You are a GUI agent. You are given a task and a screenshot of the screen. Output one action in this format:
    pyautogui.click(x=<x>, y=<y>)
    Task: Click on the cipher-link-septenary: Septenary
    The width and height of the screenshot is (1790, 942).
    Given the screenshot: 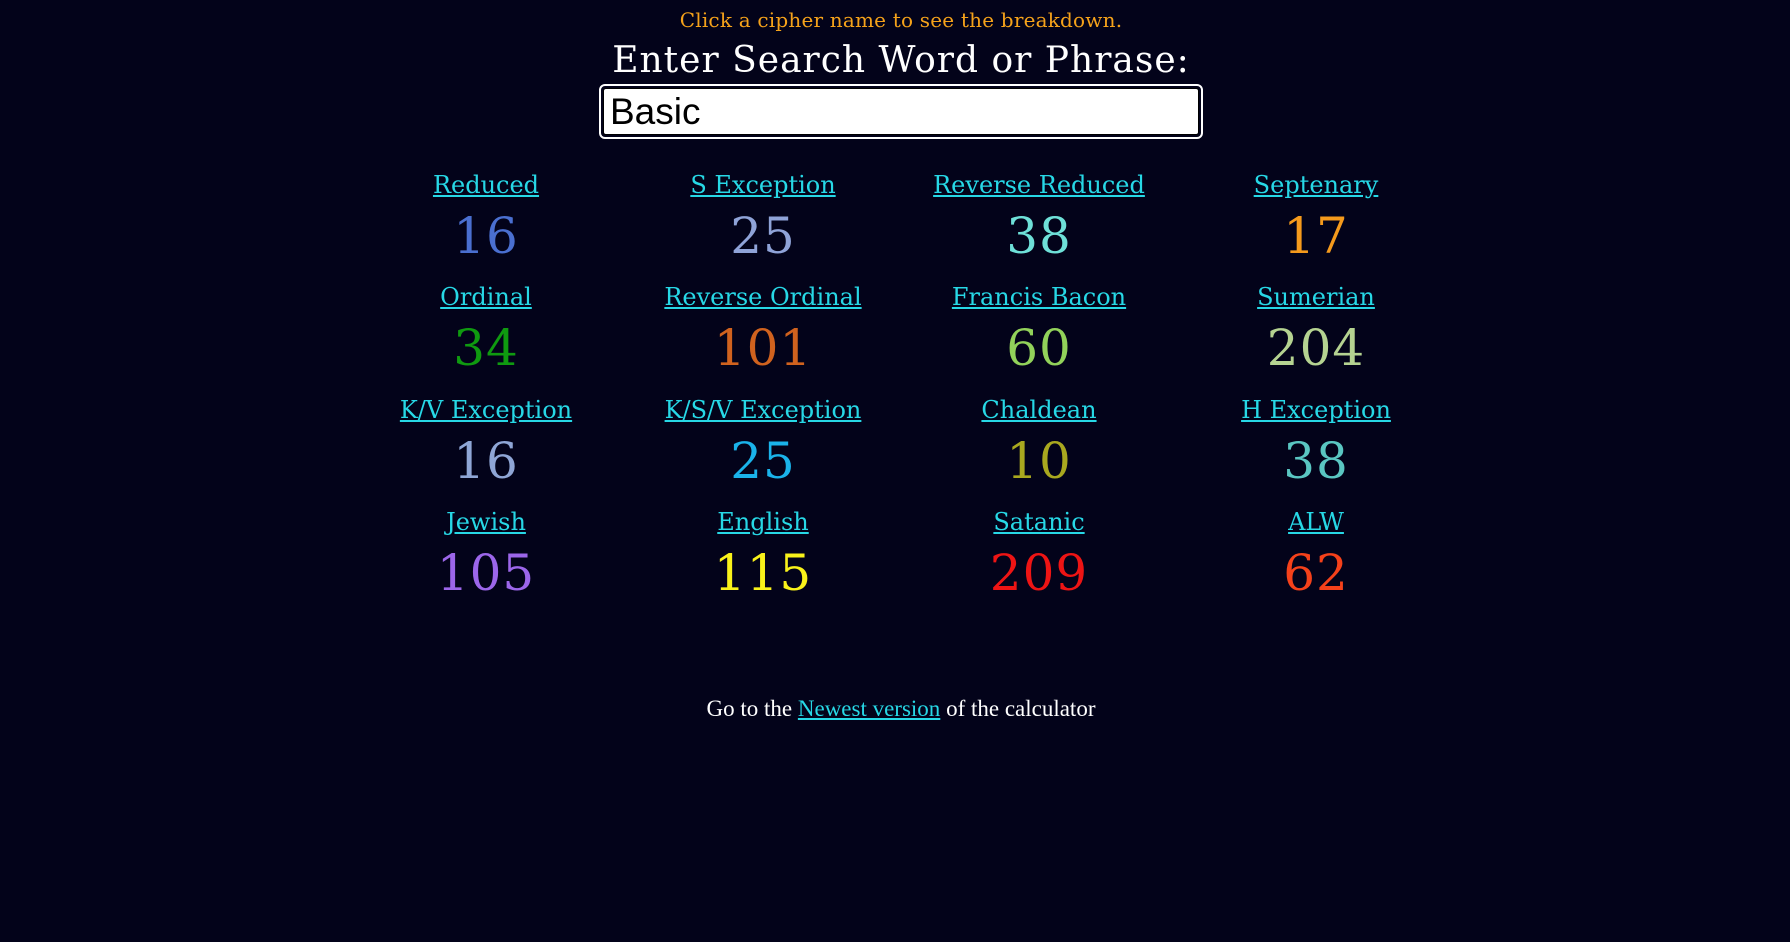 What is the action you would take?
    pyautogui.click(x=1316, y=185)
    